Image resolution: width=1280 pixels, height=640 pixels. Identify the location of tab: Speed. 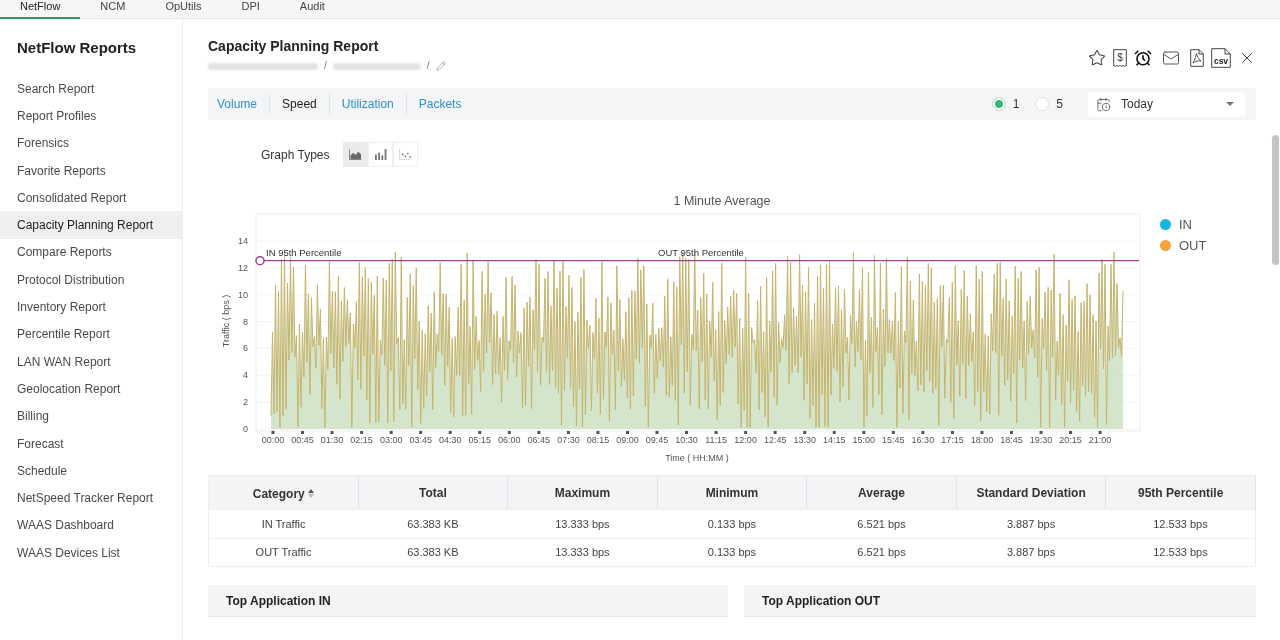
(299, 104).